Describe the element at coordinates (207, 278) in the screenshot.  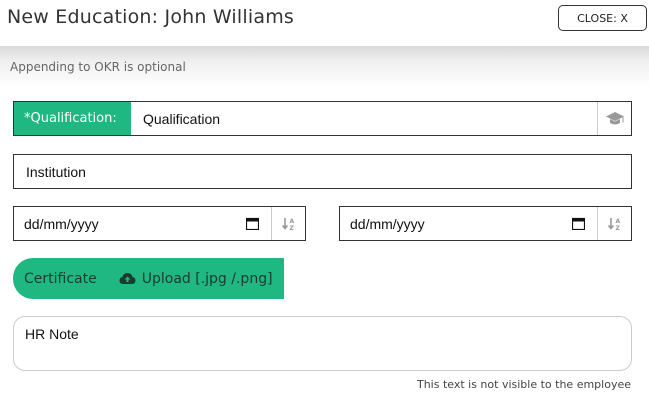
I see `upload-label: Upload [.jpg /.png]` at that location.